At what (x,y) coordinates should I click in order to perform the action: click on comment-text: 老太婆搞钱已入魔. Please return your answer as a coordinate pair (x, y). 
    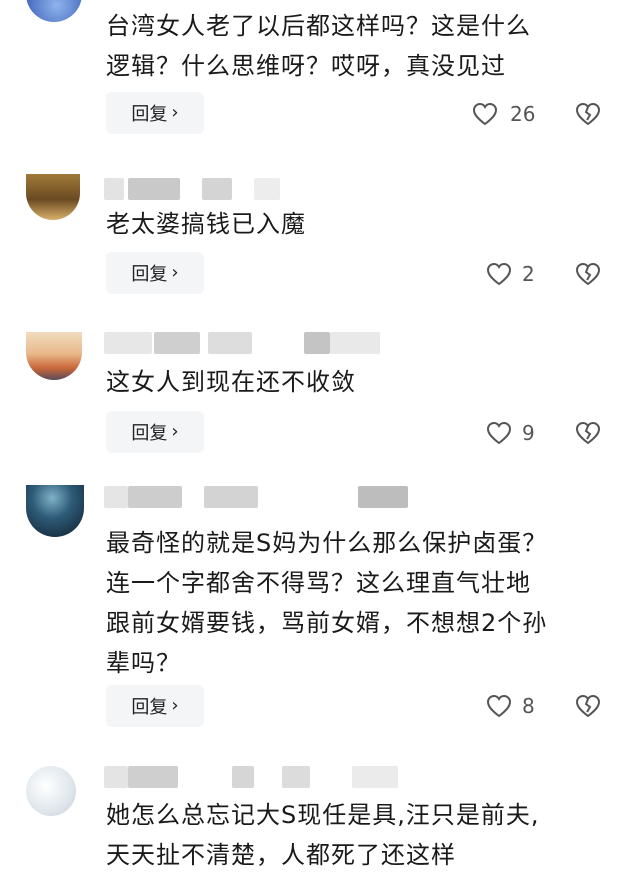
    Looking at the image, I should click on (206, 224).